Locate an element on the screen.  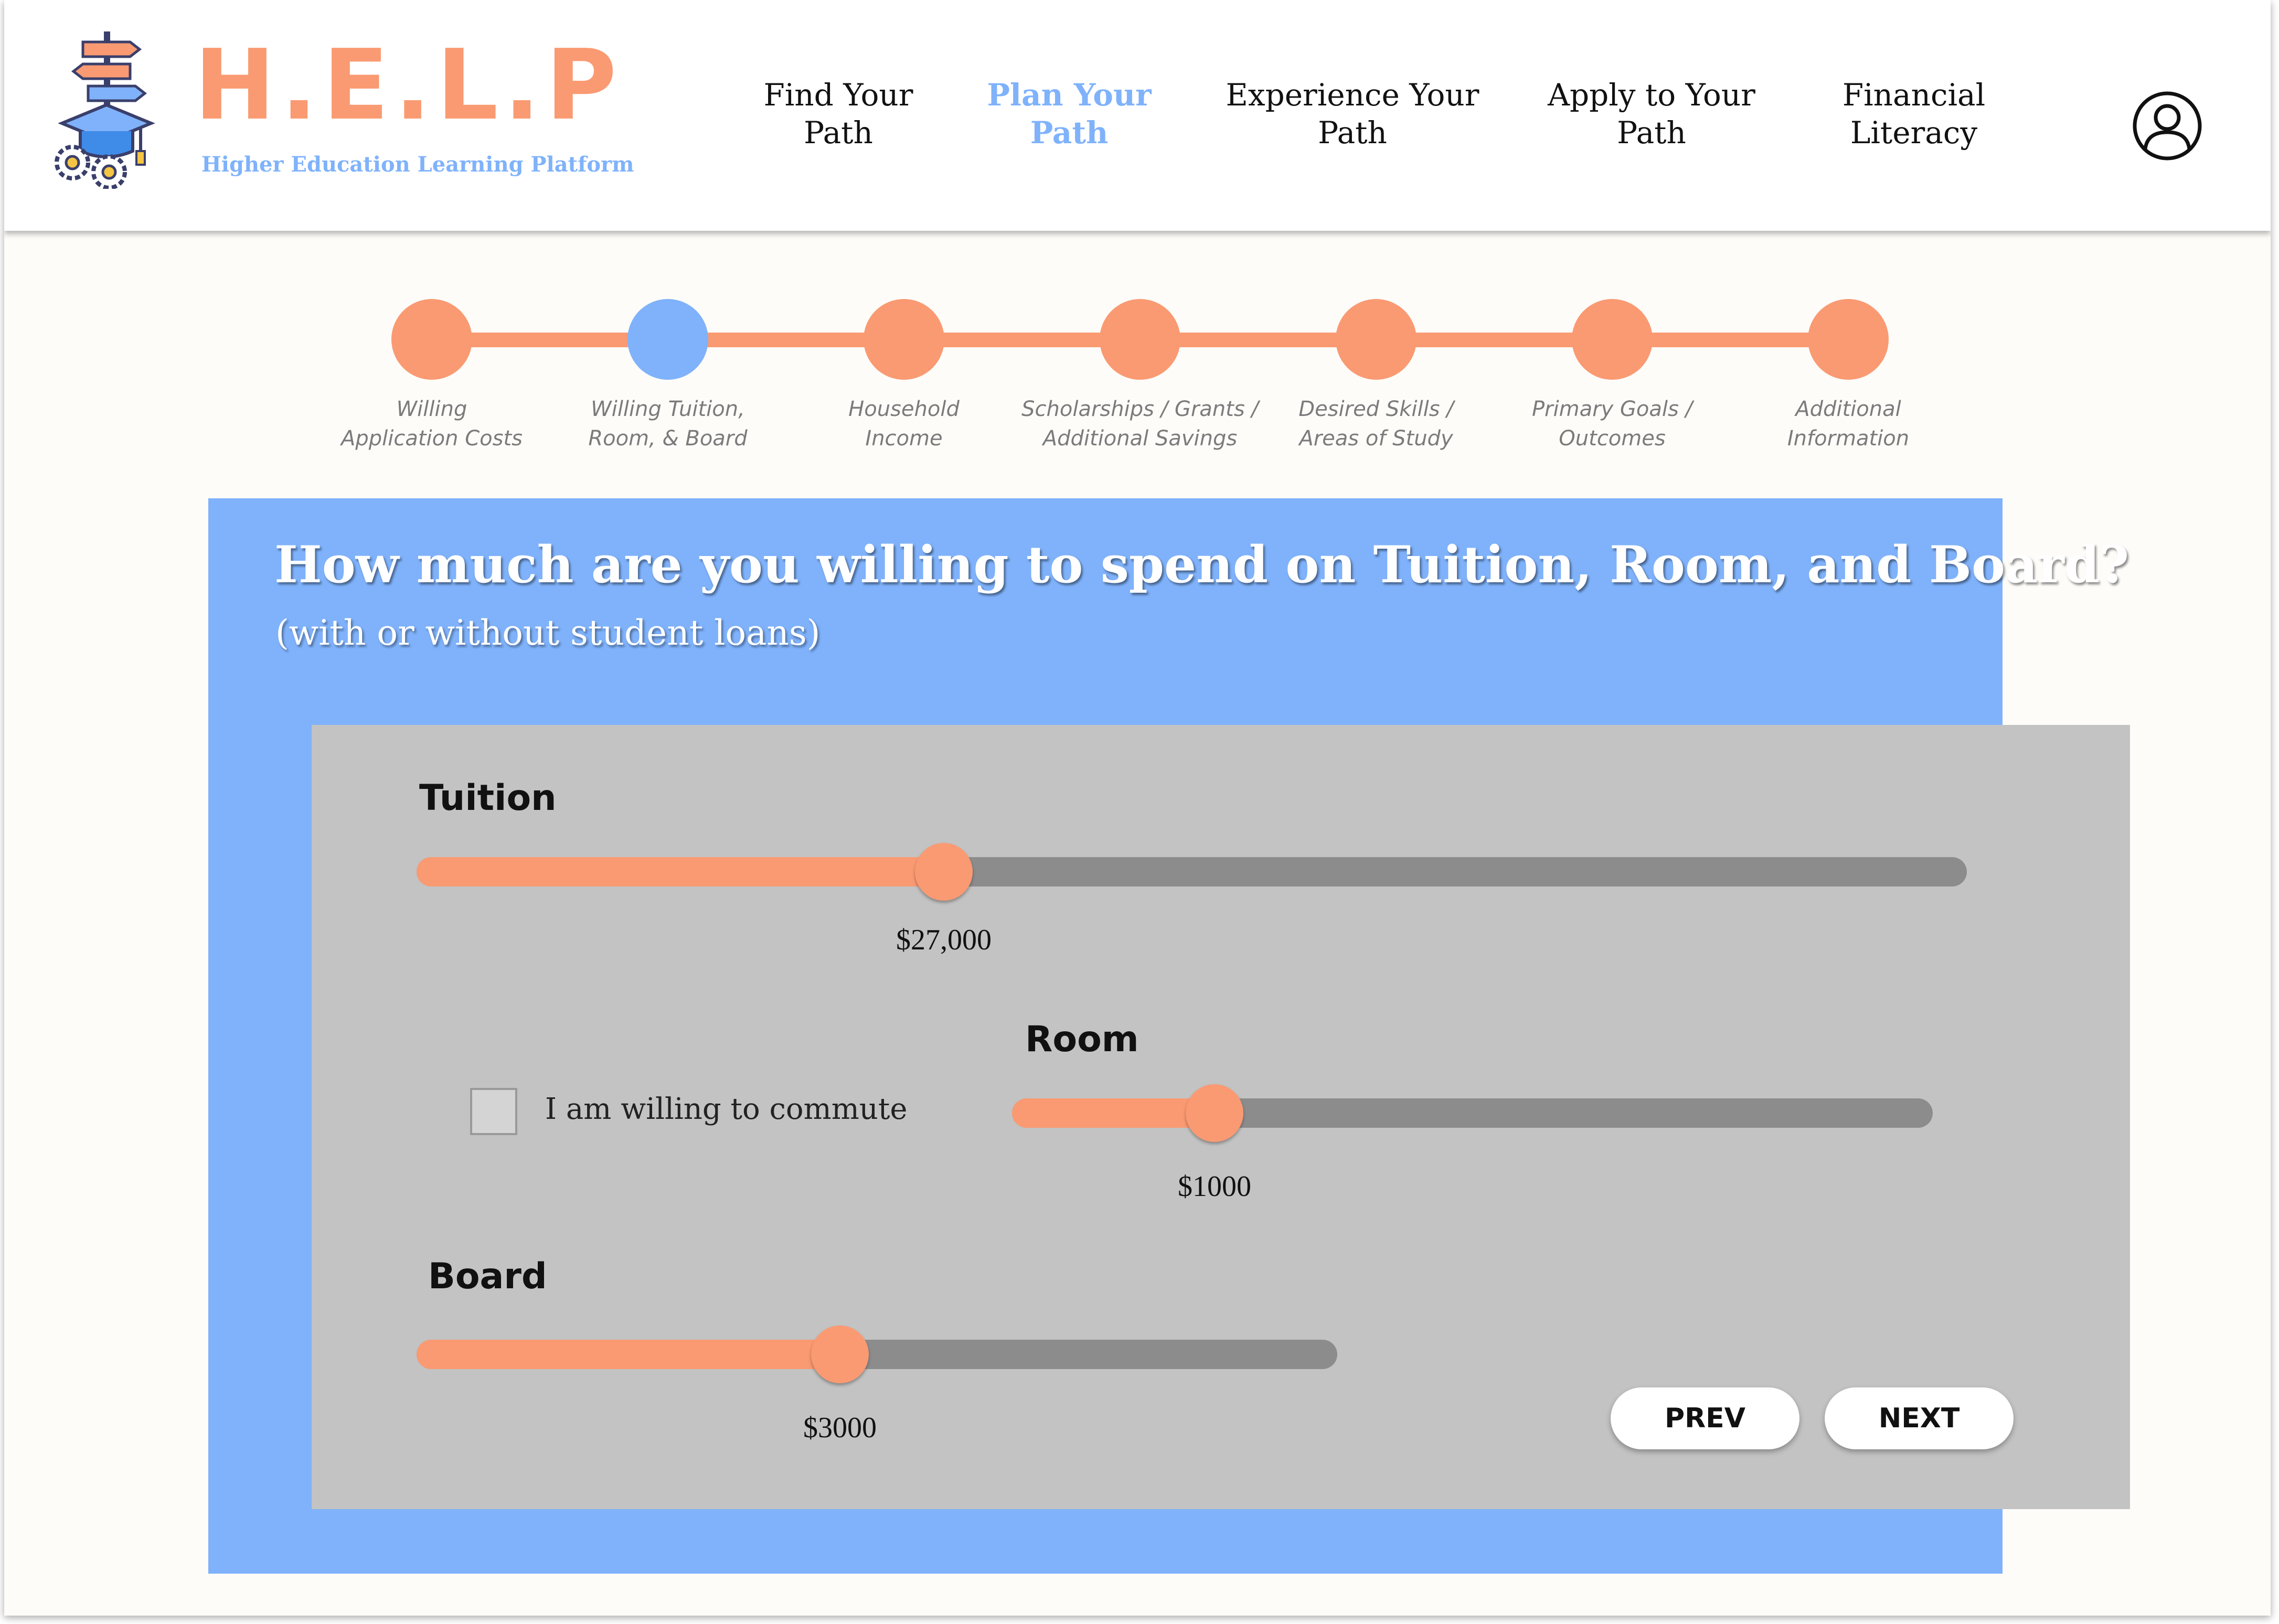
nav-financial-literacy: Financial Literacy is located at coordinates (1913, 114).